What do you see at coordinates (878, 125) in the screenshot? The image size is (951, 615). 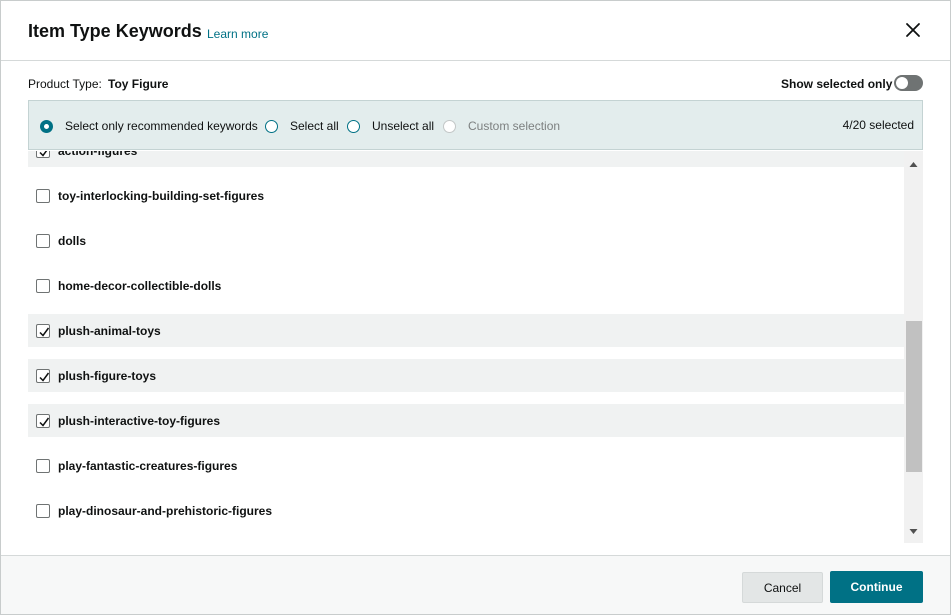 I see `selected-count: 4/20 selected` at bounding box center [878, 125].